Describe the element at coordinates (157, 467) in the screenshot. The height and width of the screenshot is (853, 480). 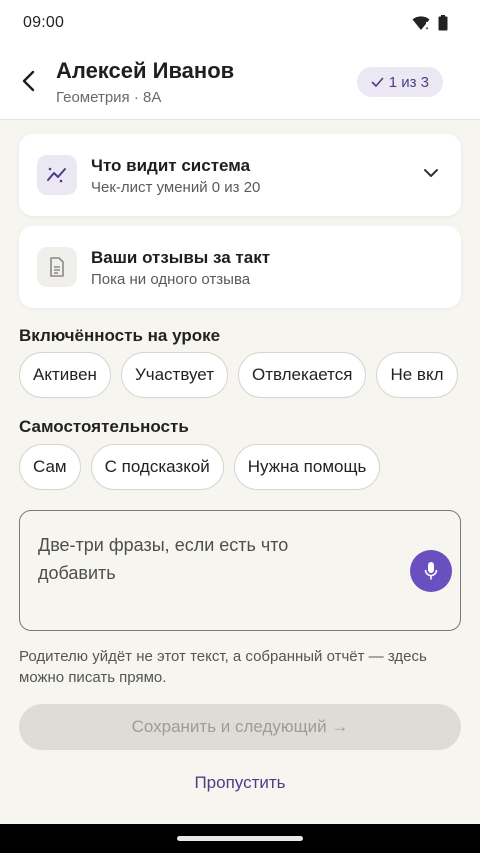
I see `chip-with-hint: С подсказкой` at that location.